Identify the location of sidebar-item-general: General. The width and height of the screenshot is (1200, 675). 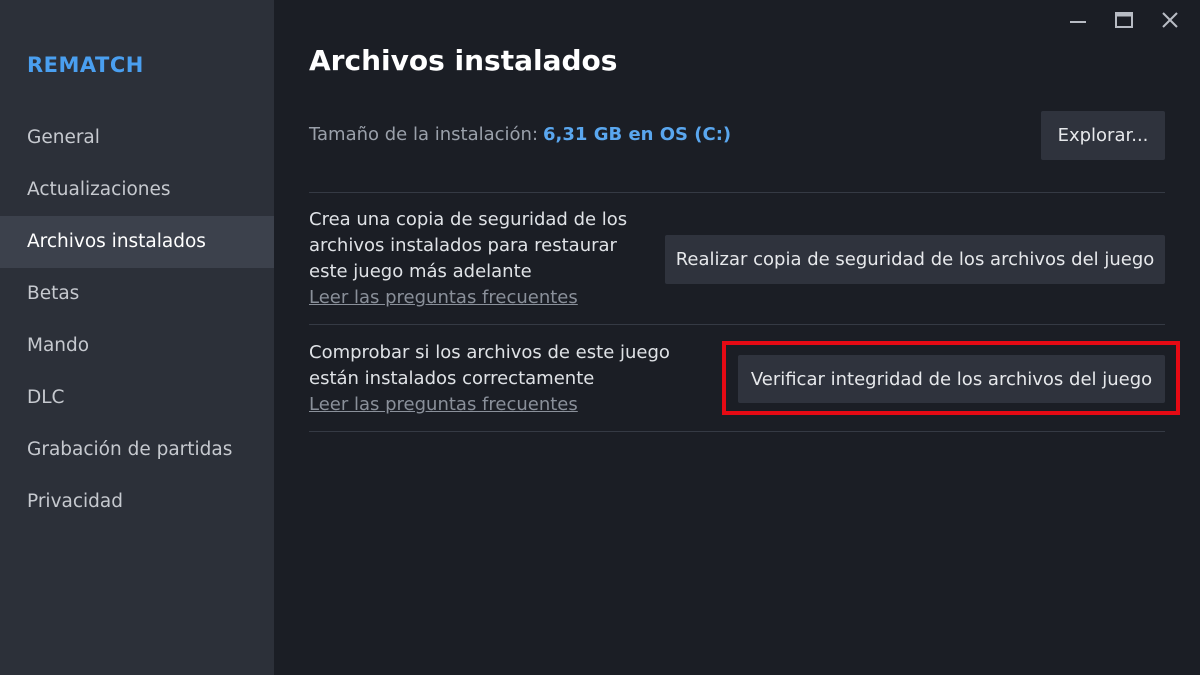
(137, 138).